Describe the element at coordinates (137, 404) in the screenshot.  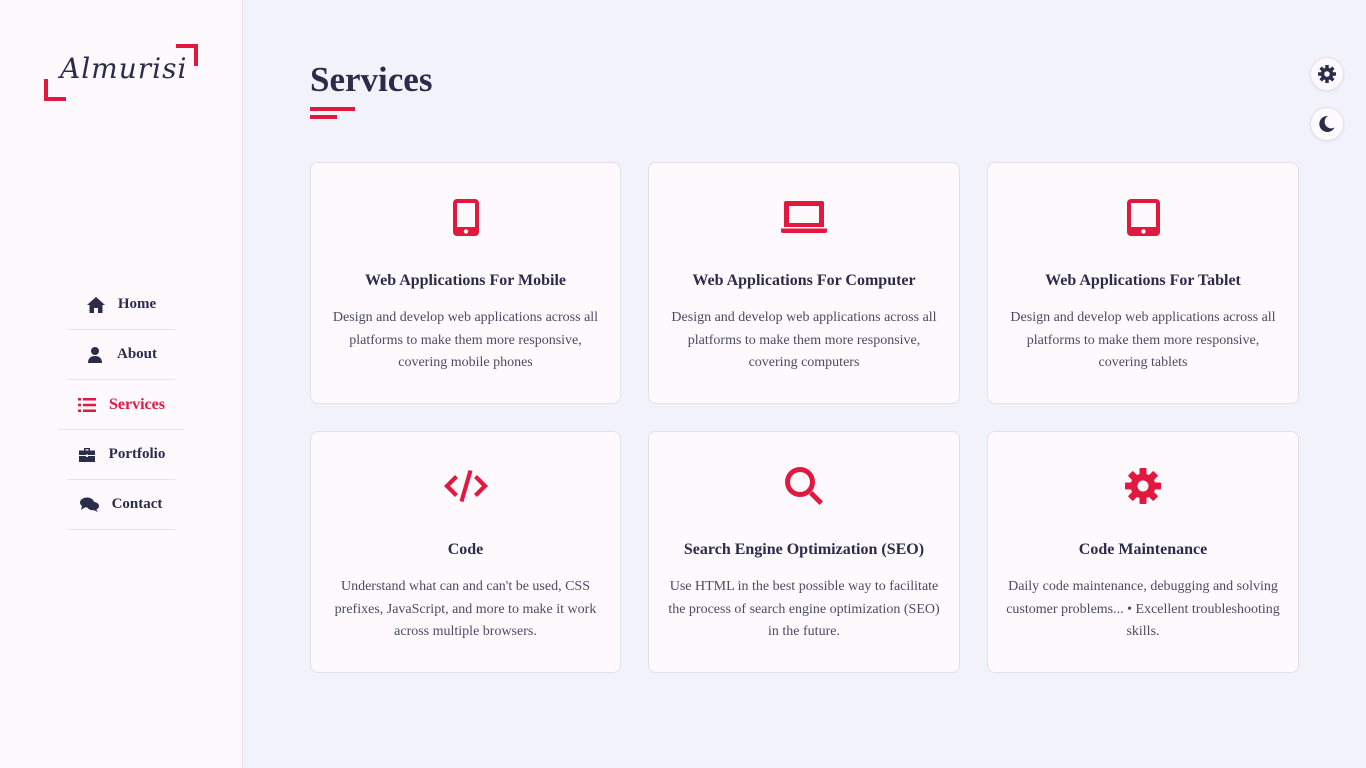
I see `nav-label-services: Services` at that location.